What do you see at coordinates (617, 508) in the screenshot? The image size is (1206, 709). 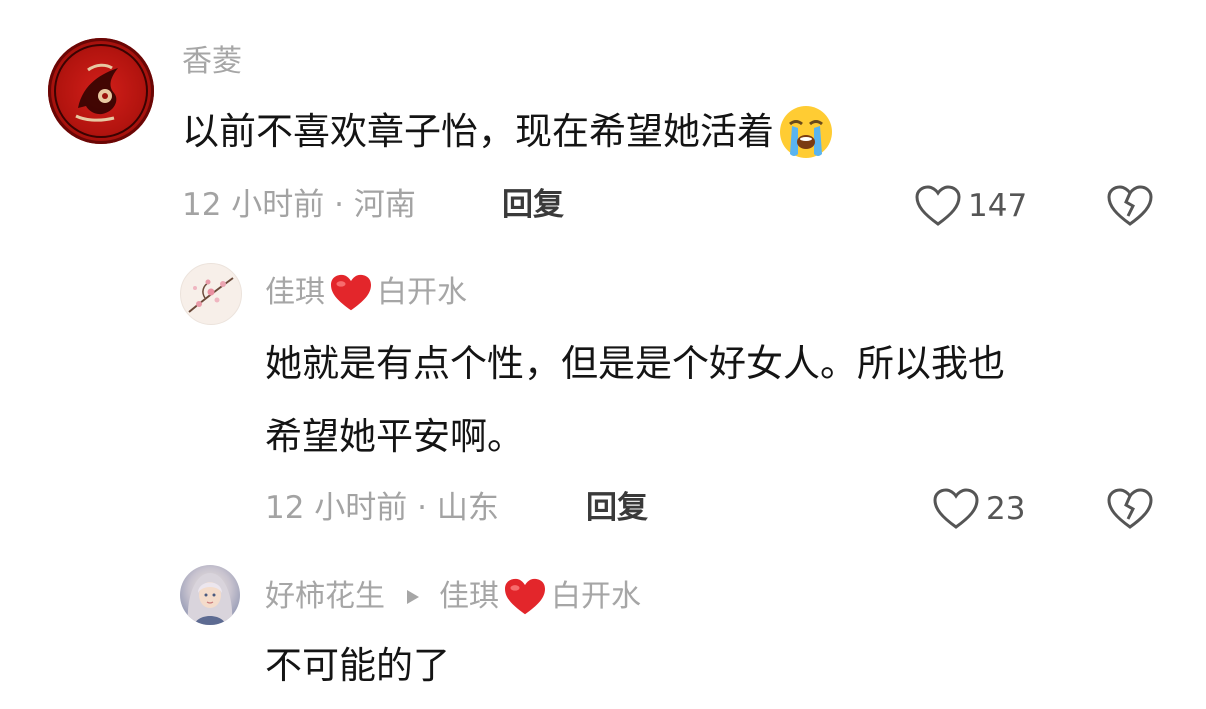 I see `reply1-reply-button: 回复` at bounding box center [617, 508].